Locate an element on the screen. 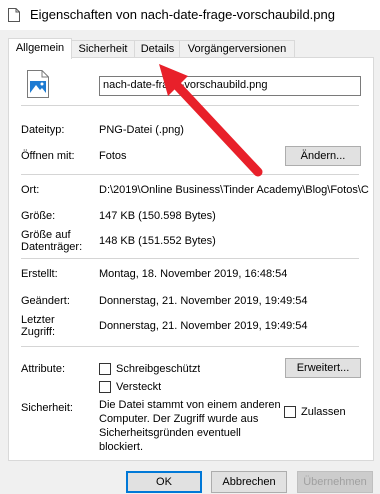 The height and width of the screenshot is (494, 380). unblock-checkbox is located at coordinates (290, 412).